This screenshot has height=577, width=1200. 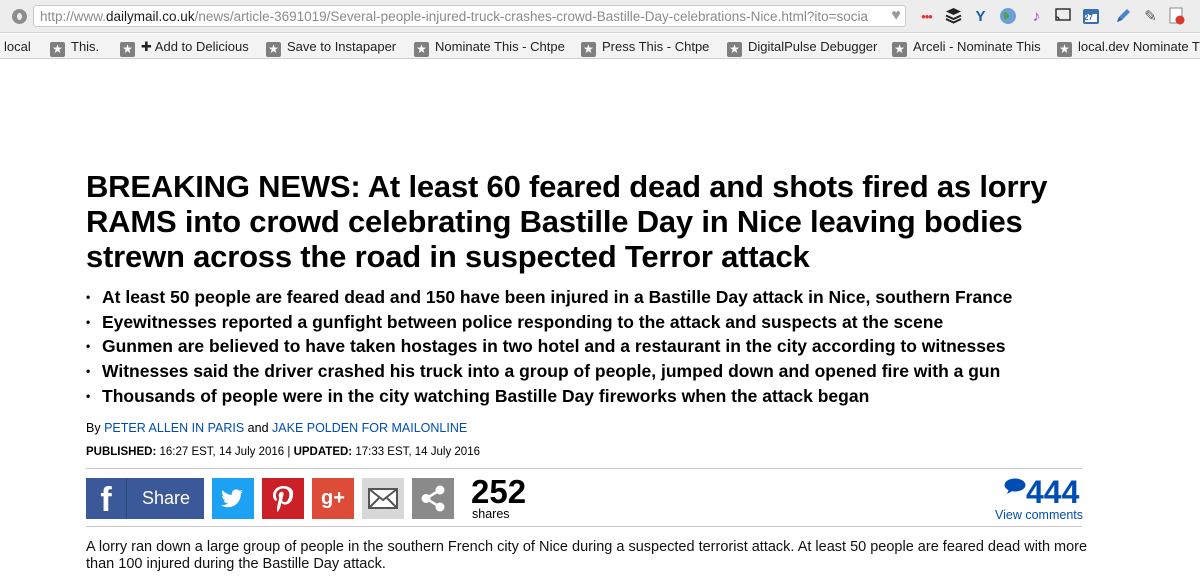 I want to click on bookmark-label: Nominate This - Chtpe, so click(x=500, y=46).